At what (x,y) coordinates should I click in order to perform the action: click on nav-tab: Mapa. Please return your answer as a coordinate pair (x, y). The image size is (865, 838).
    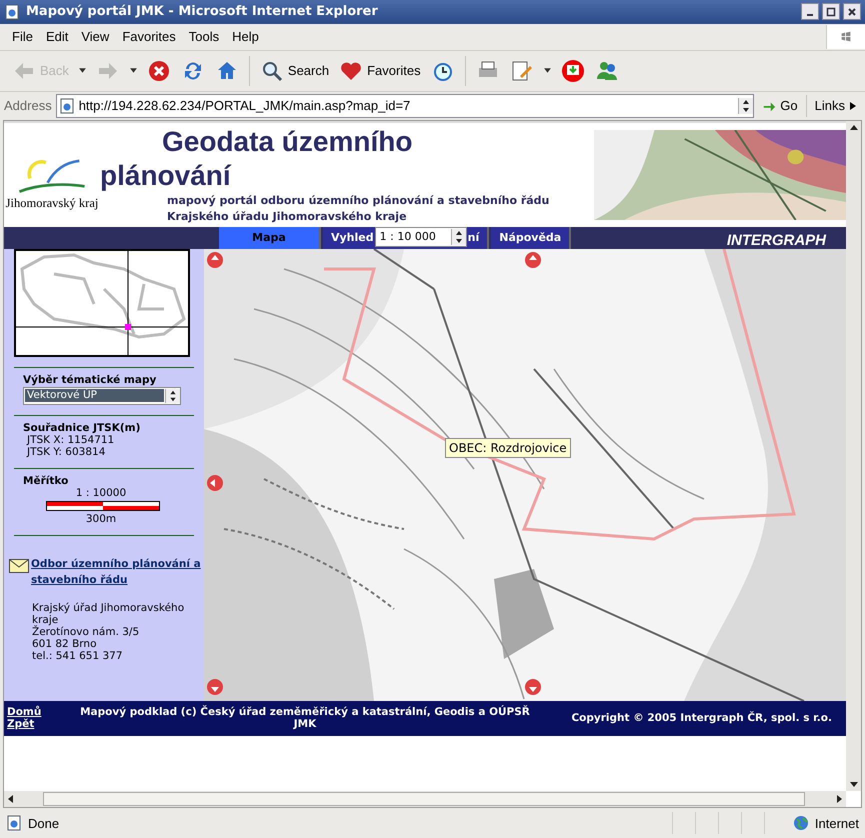
    Looking at the image, I should click on (270, 237).